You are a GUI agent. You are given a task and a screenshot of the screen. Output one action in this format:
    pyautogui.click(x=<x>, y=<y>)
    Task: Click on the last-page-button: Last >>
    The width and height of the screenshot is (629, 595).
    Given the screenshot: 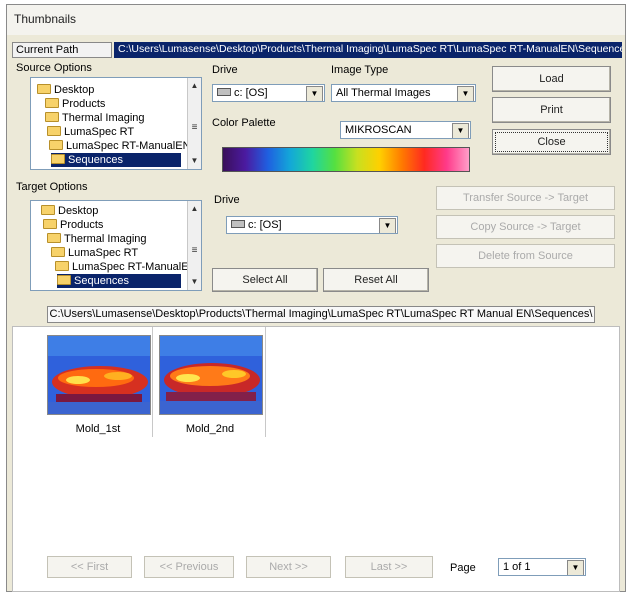 What is the action you would take?
    pyautogui.click(x=389, y=567)
    